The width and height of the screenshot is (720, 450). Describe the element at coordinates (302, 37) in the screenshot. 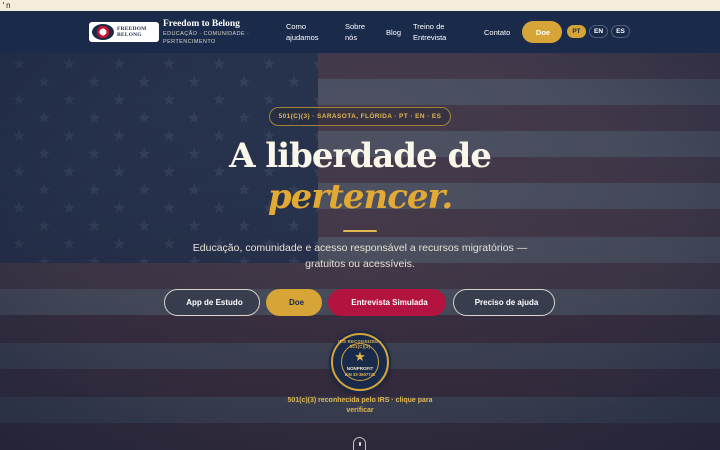

I see `nav-link-label: ajudamos` at that location.